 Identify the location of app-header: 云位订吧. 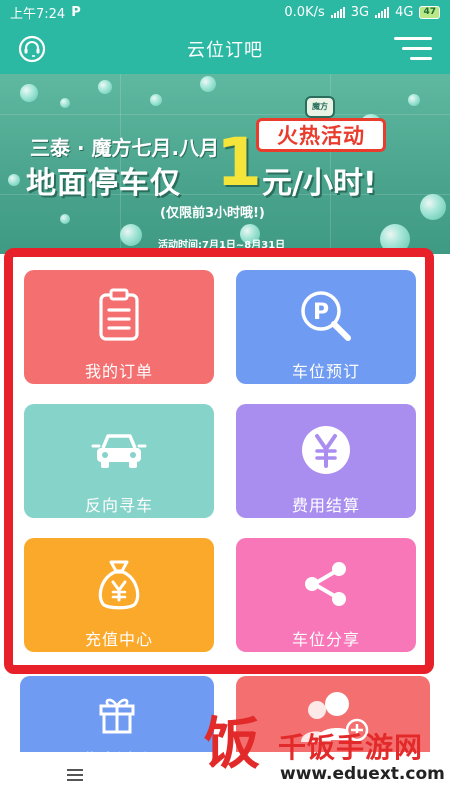
(225, 49).